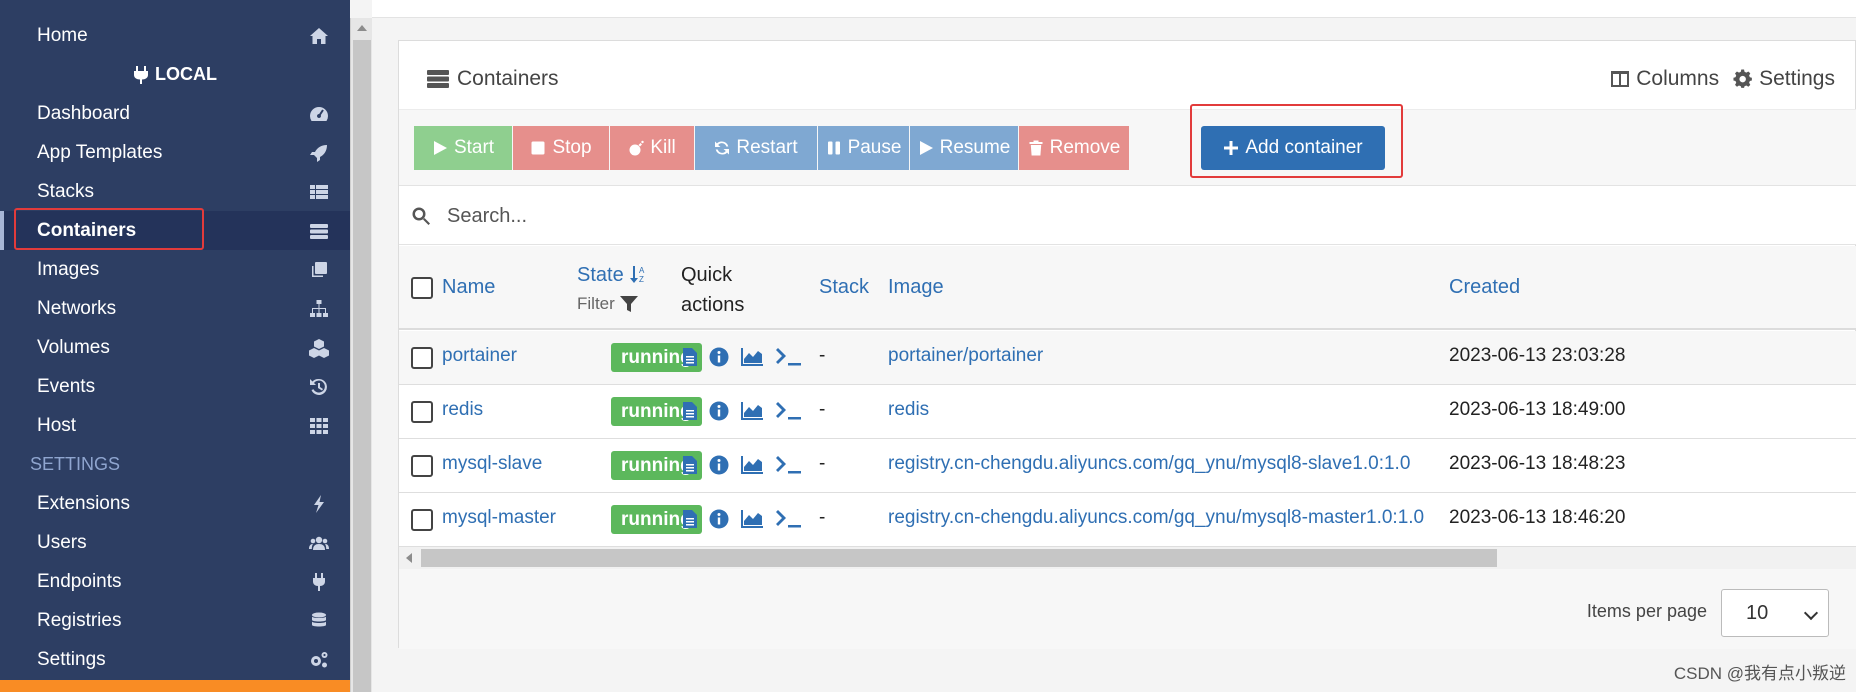  What do you see at coordinates (57, 425) in the screenshot?
I see `sidebar-item-label: Host` at bounding box center [57, 425].